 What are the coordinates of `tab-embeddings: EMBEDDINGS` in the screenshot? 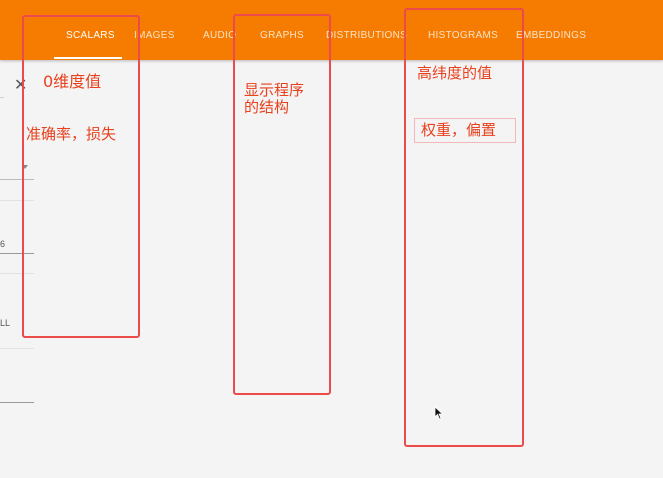 It's located at (551, 30).